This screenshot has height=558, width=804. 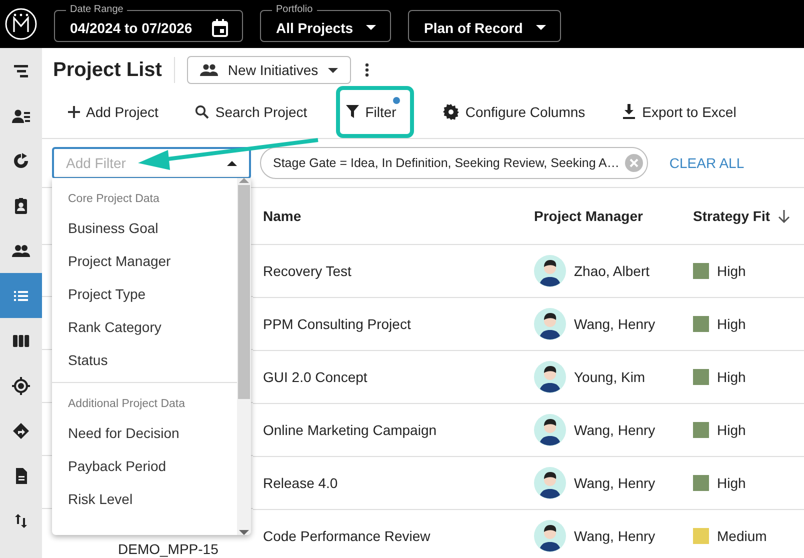 I want to click on view-dropdown: New Initiatives, so click(x=269, y=70).